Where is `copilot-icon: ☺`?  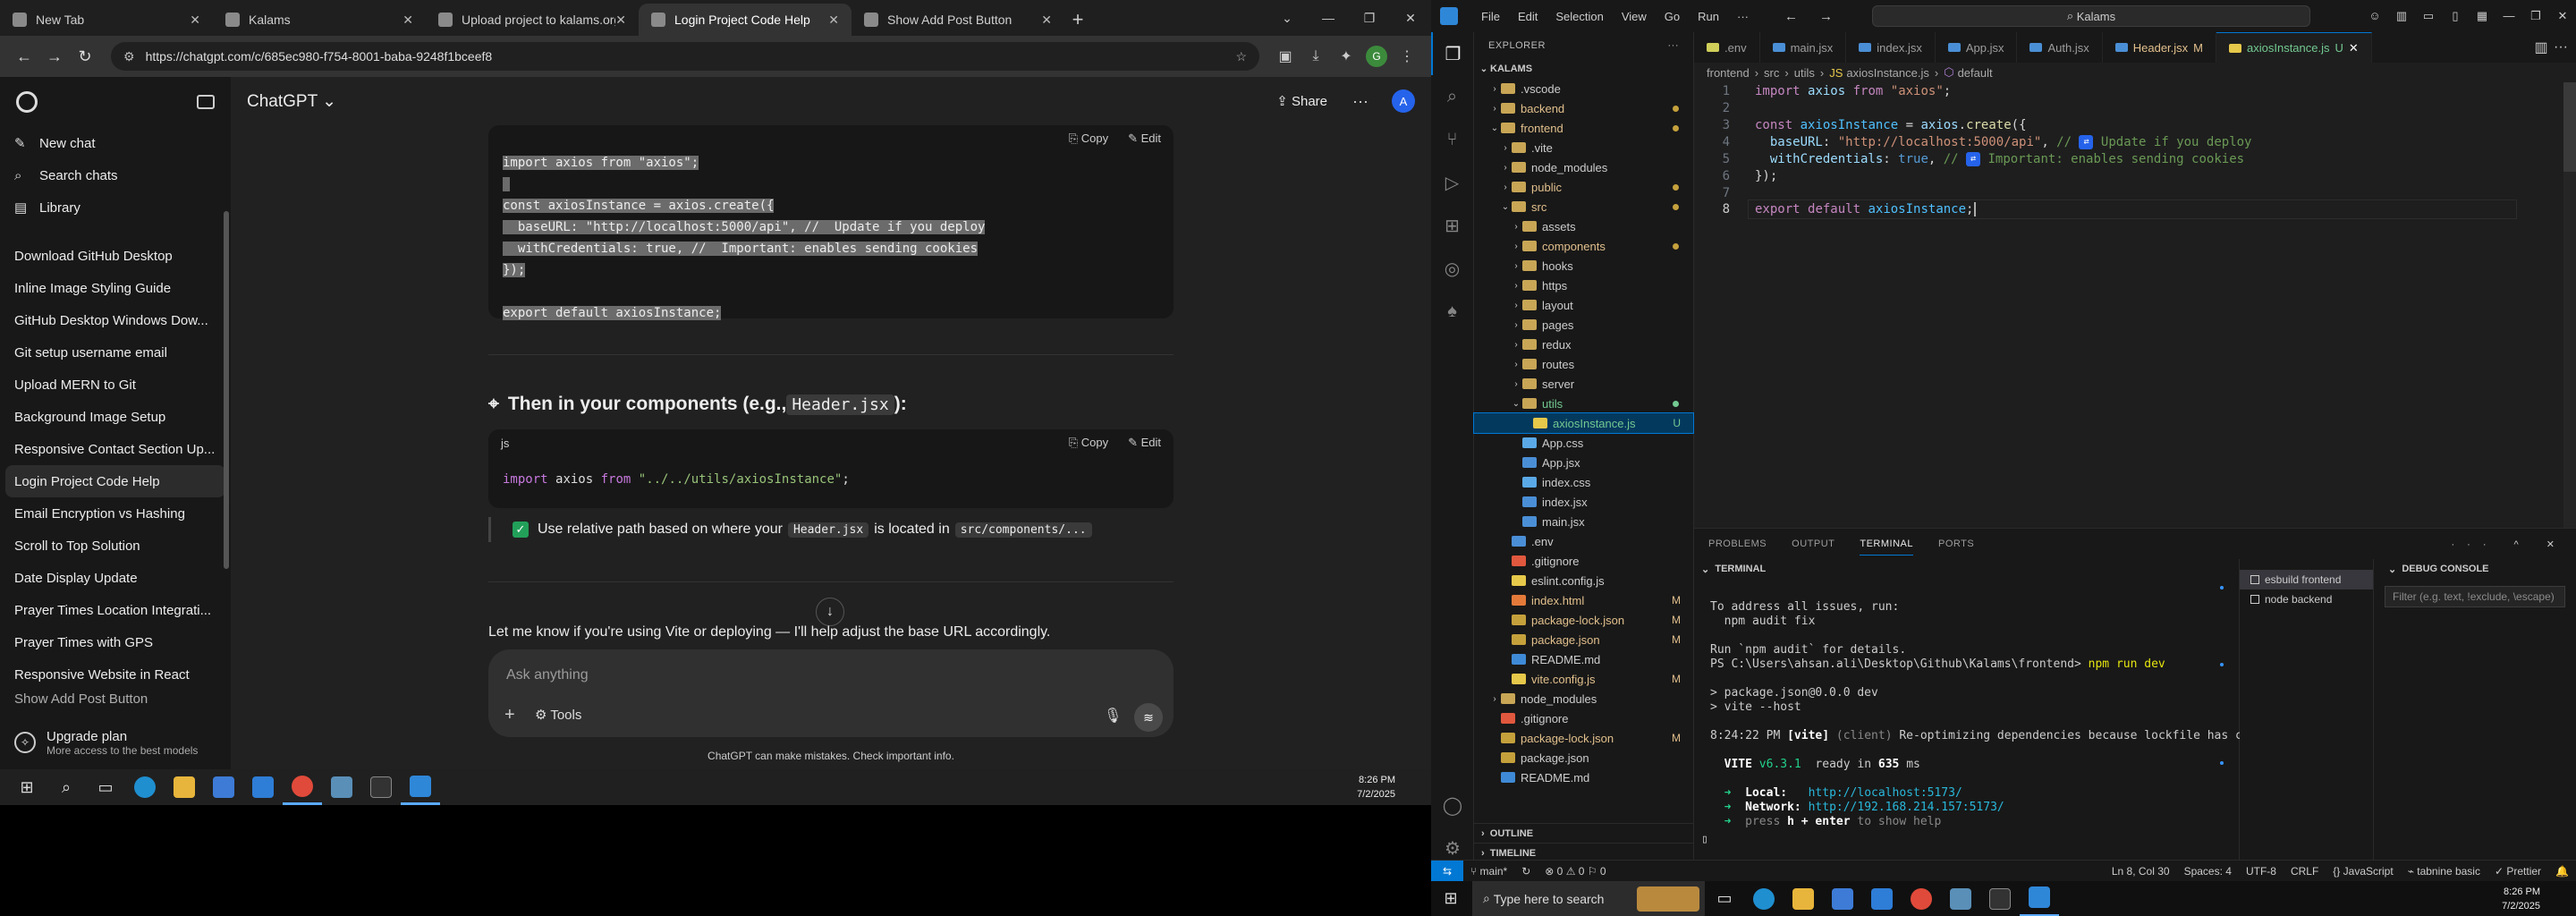
copilot-icon: ☺ is located at coordinates (2374, 16).